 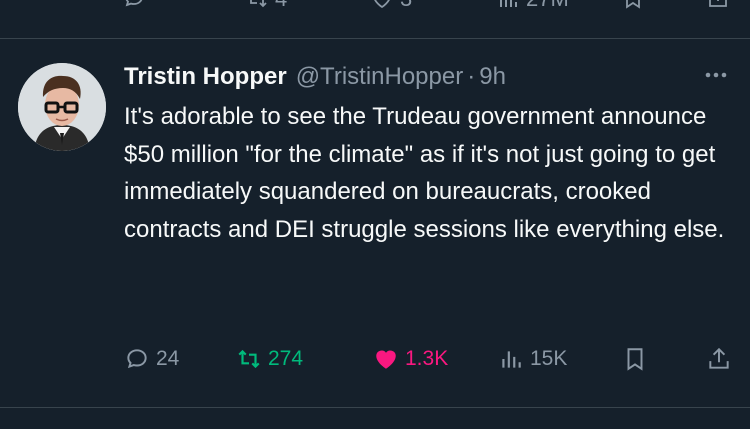 I want to click on prev-like-button: 3, so click(x=391, y=6).